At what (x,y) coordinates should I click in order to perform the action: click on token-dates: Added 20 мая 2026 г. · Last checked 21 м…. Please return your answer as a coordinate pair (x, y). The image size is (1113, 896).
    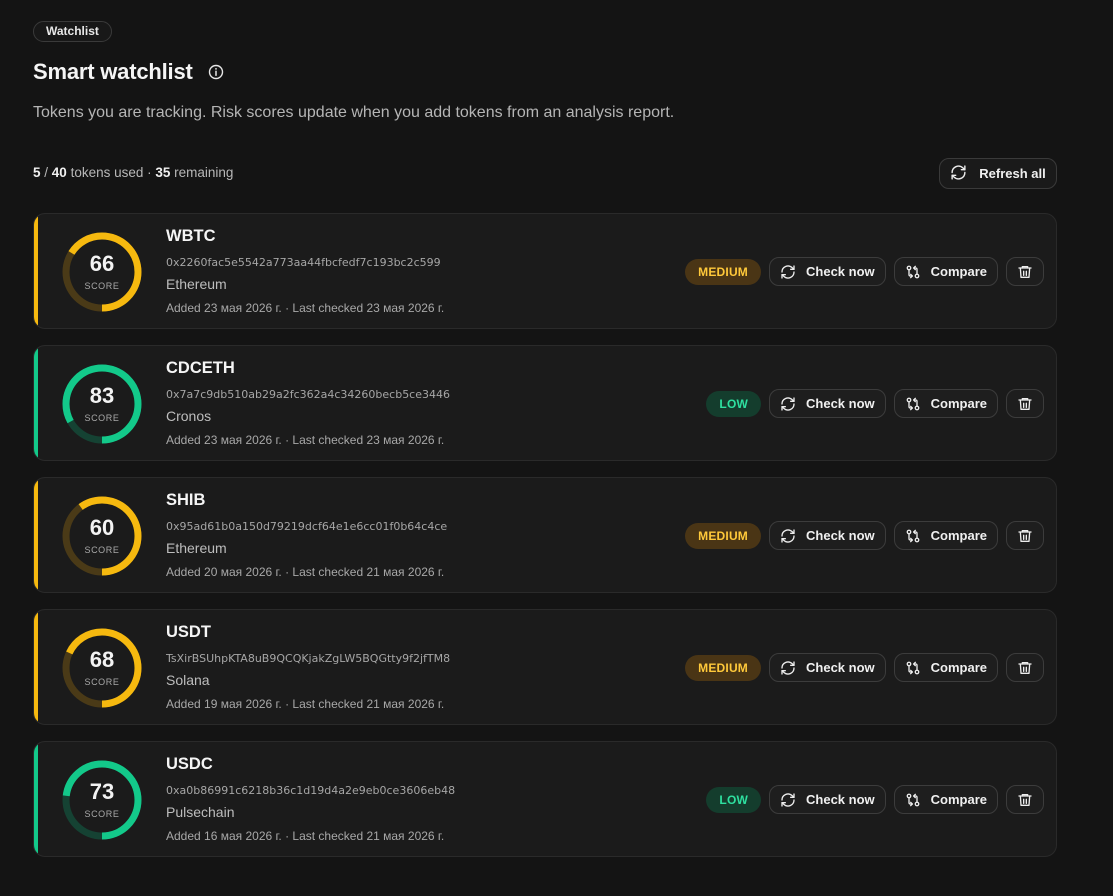
    Looking at the image, I should click on (305, 572).